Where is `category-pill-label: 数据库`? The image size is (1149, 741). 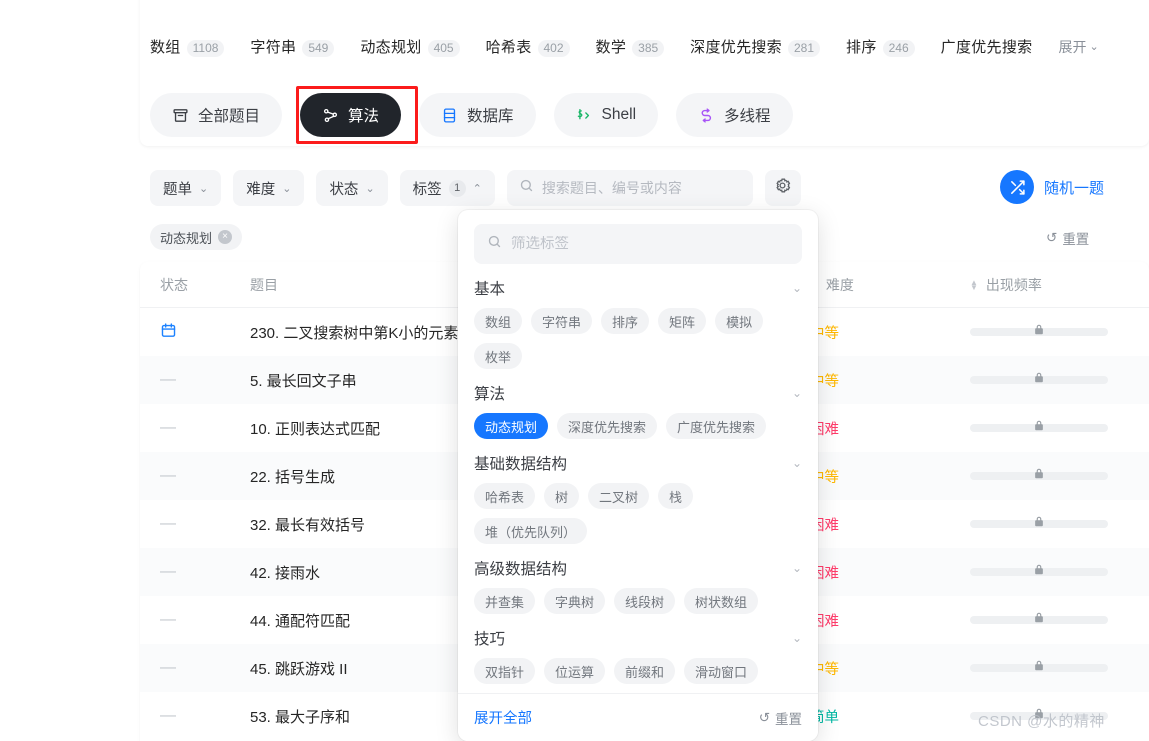
category-pill-label: 数据库 is located at coordinates (490, 116).